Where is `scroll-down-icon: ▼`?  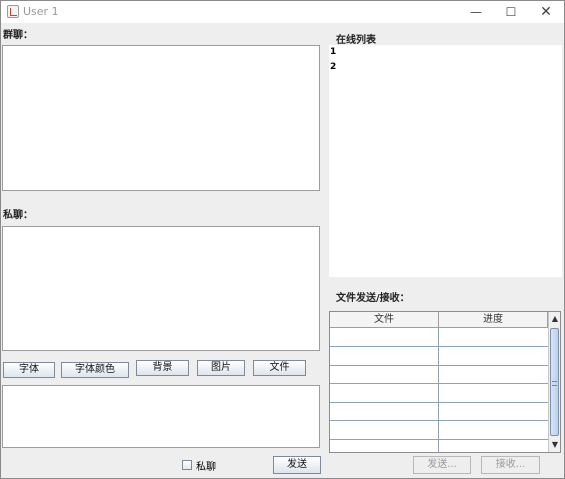
scroll-down-icon: ▼ is located at coordinates (554, 445).